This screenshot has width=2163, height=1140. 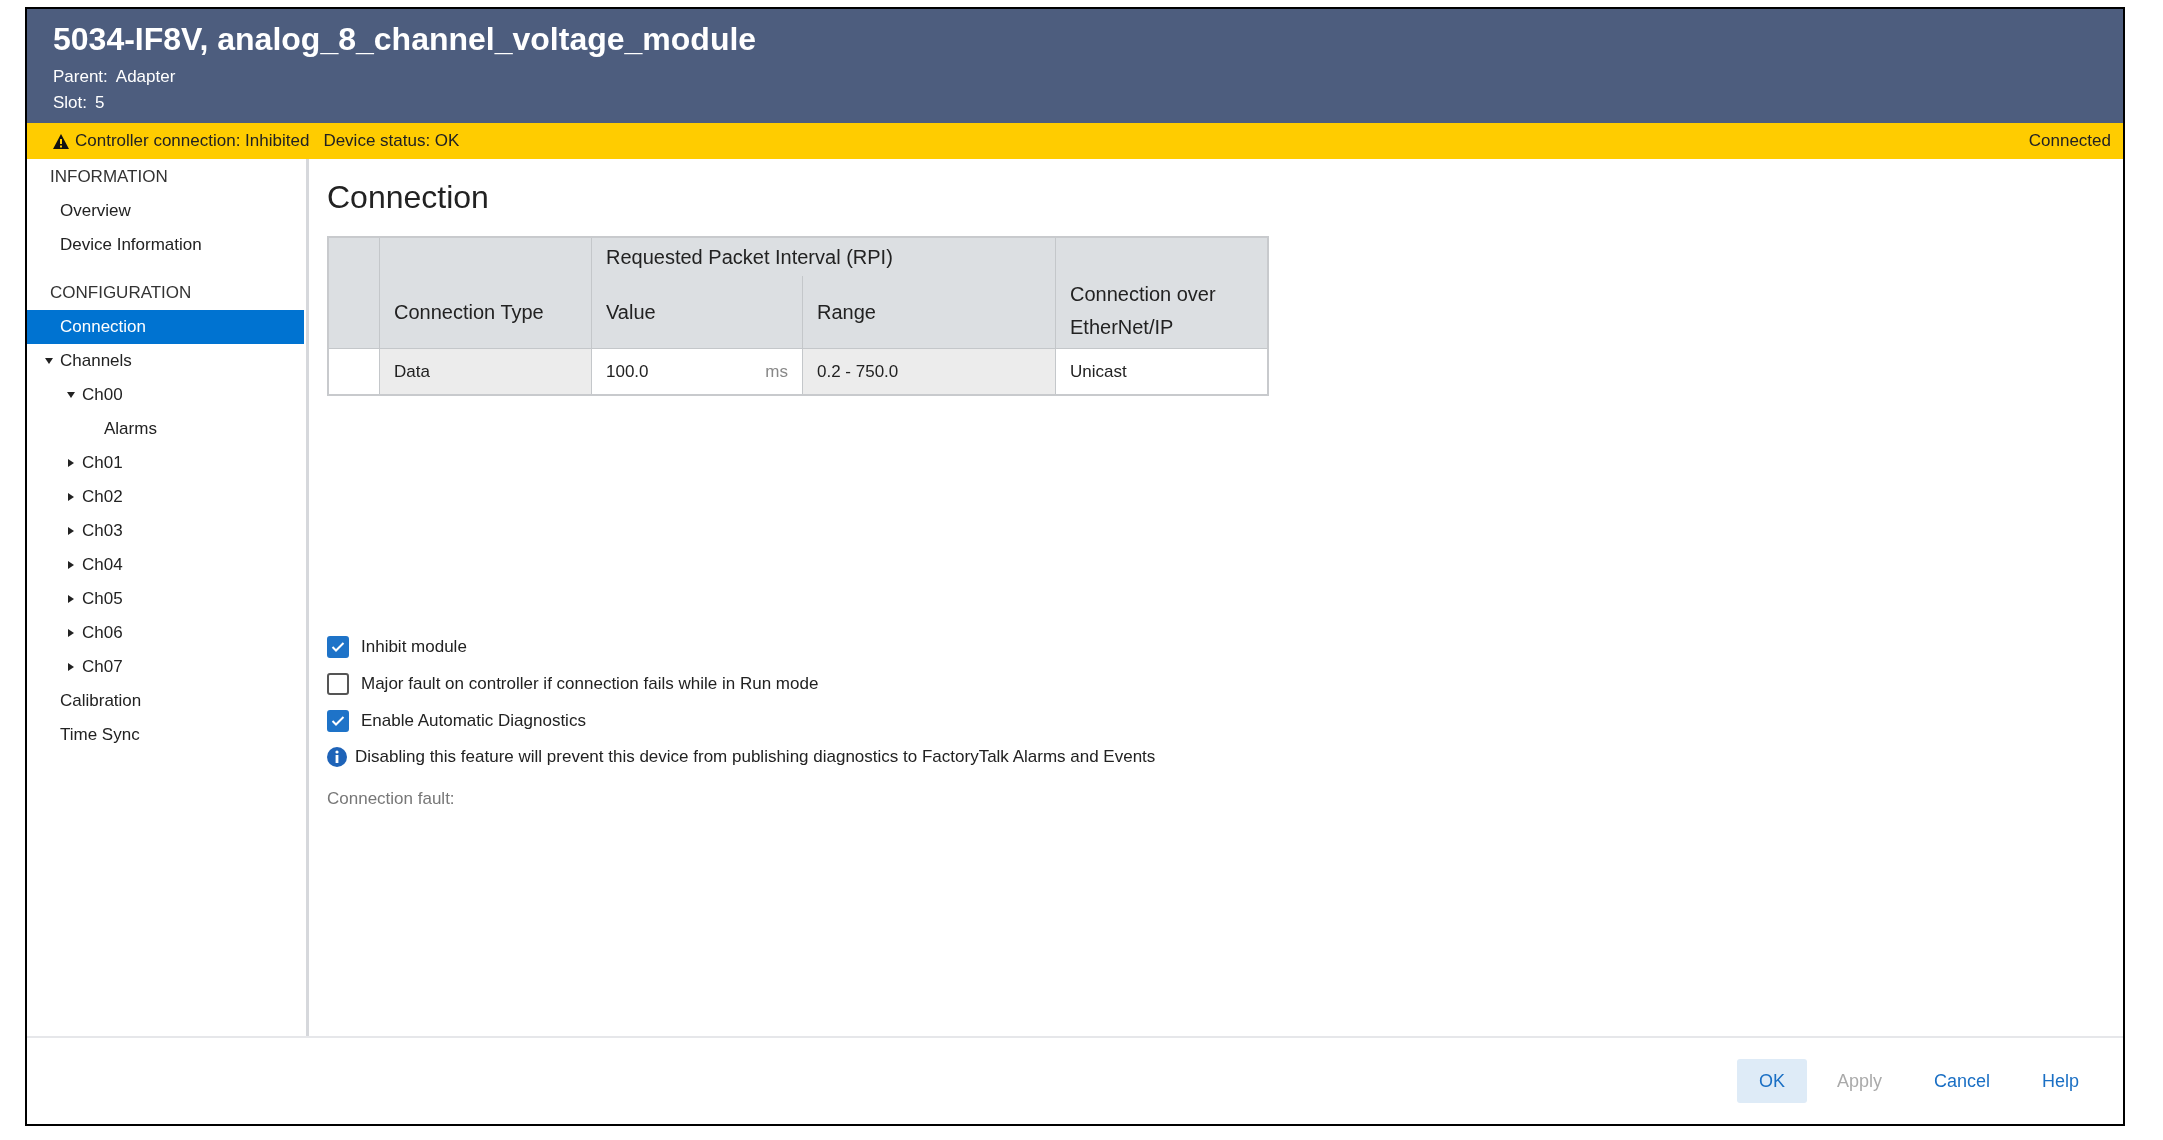 I want to click on nav-item: Overview, so click(x=165, y=211).